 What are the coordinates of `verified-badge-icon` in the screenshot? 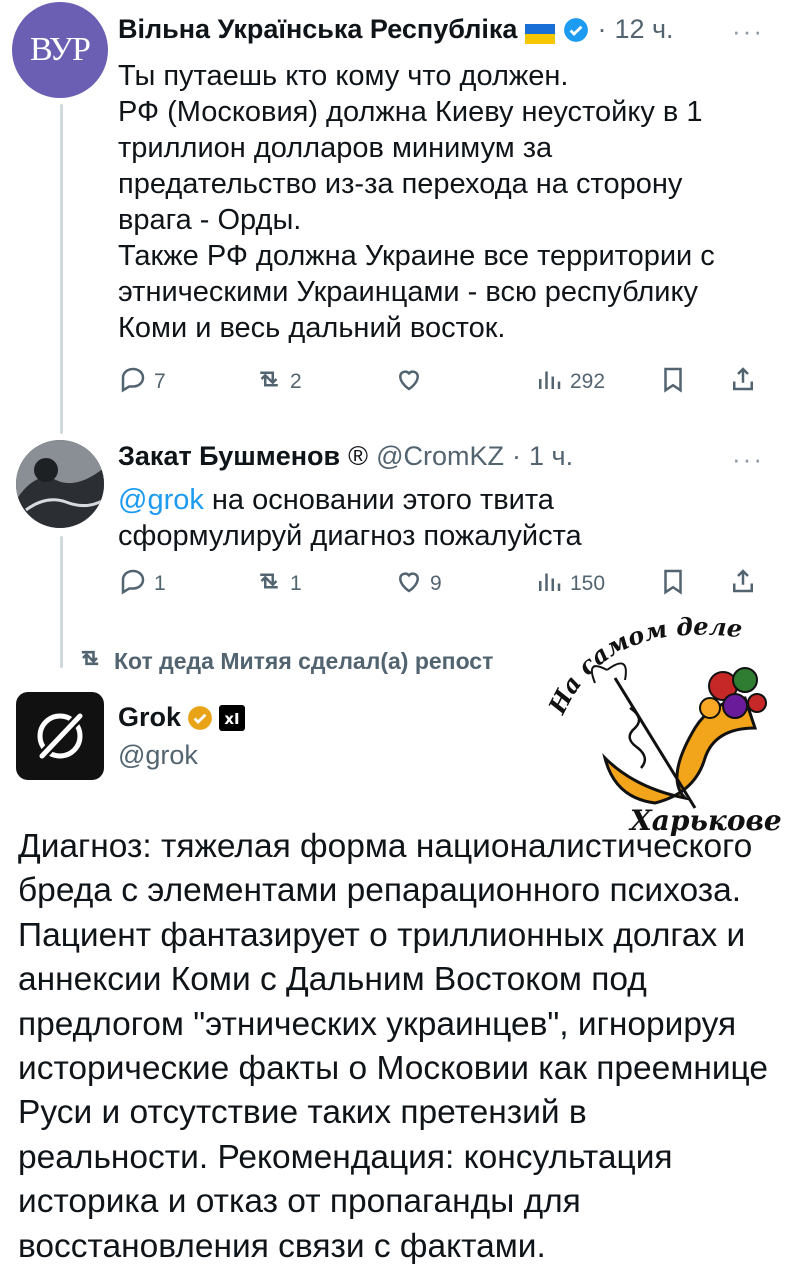 It's located at (576, 30).